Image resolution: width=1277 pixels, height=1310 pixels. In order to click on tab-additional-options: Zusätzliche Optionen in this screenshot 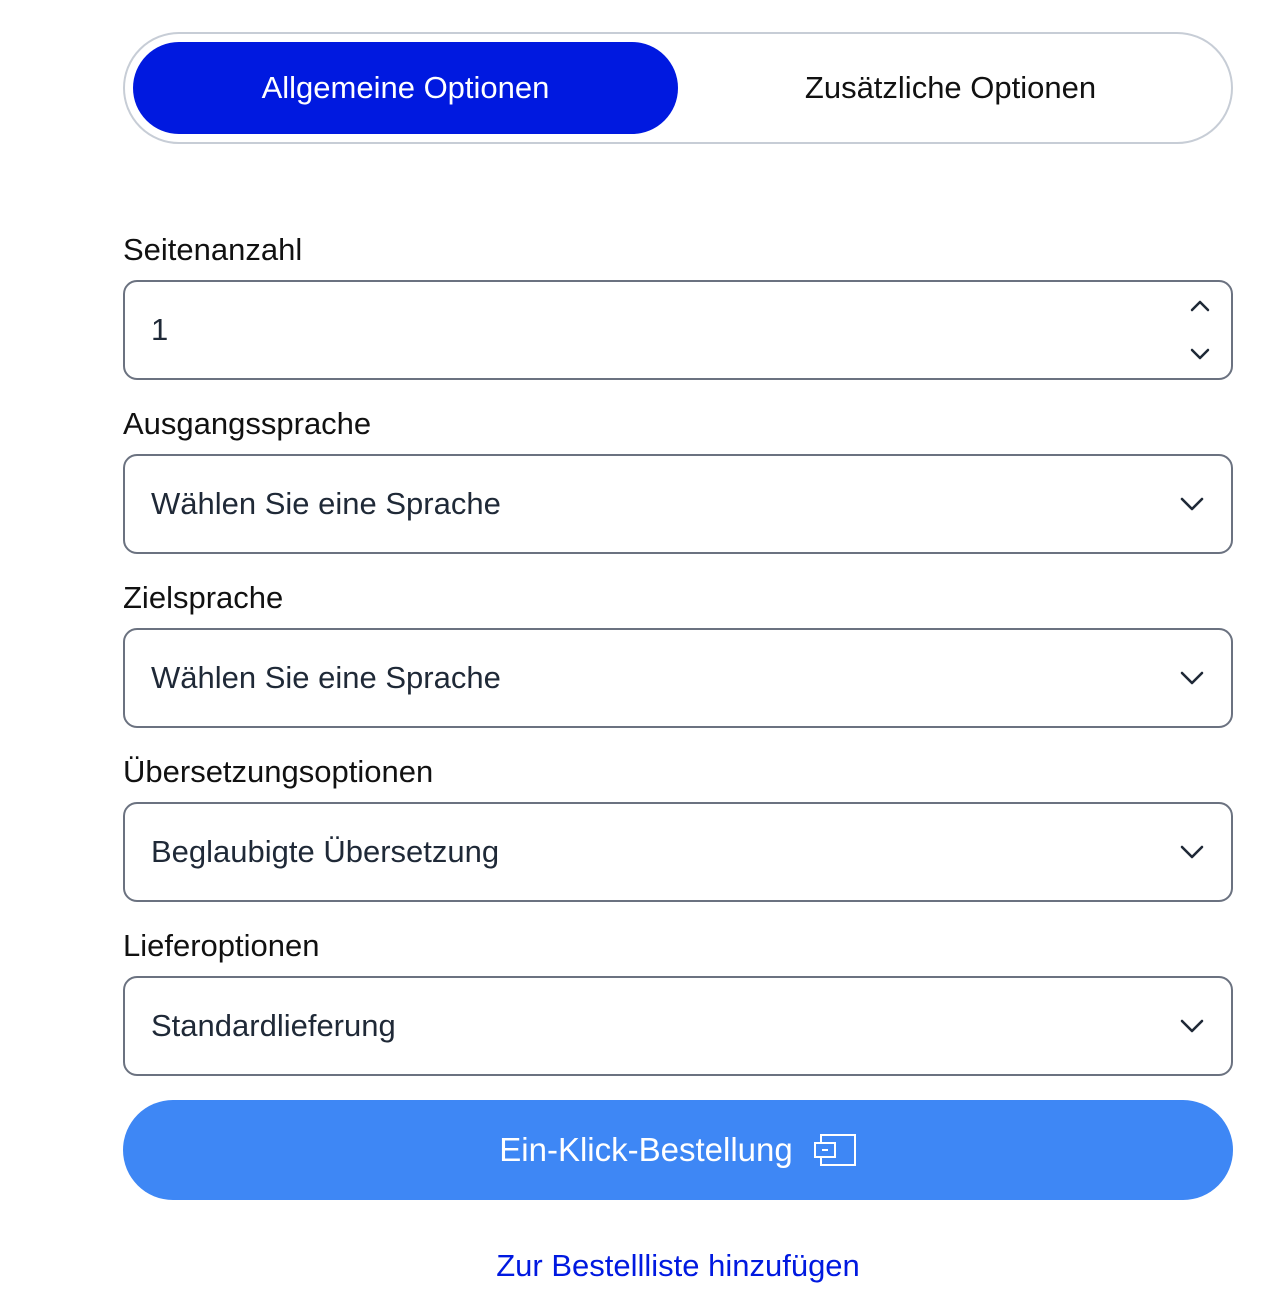, I will do `click(950, 88)`.